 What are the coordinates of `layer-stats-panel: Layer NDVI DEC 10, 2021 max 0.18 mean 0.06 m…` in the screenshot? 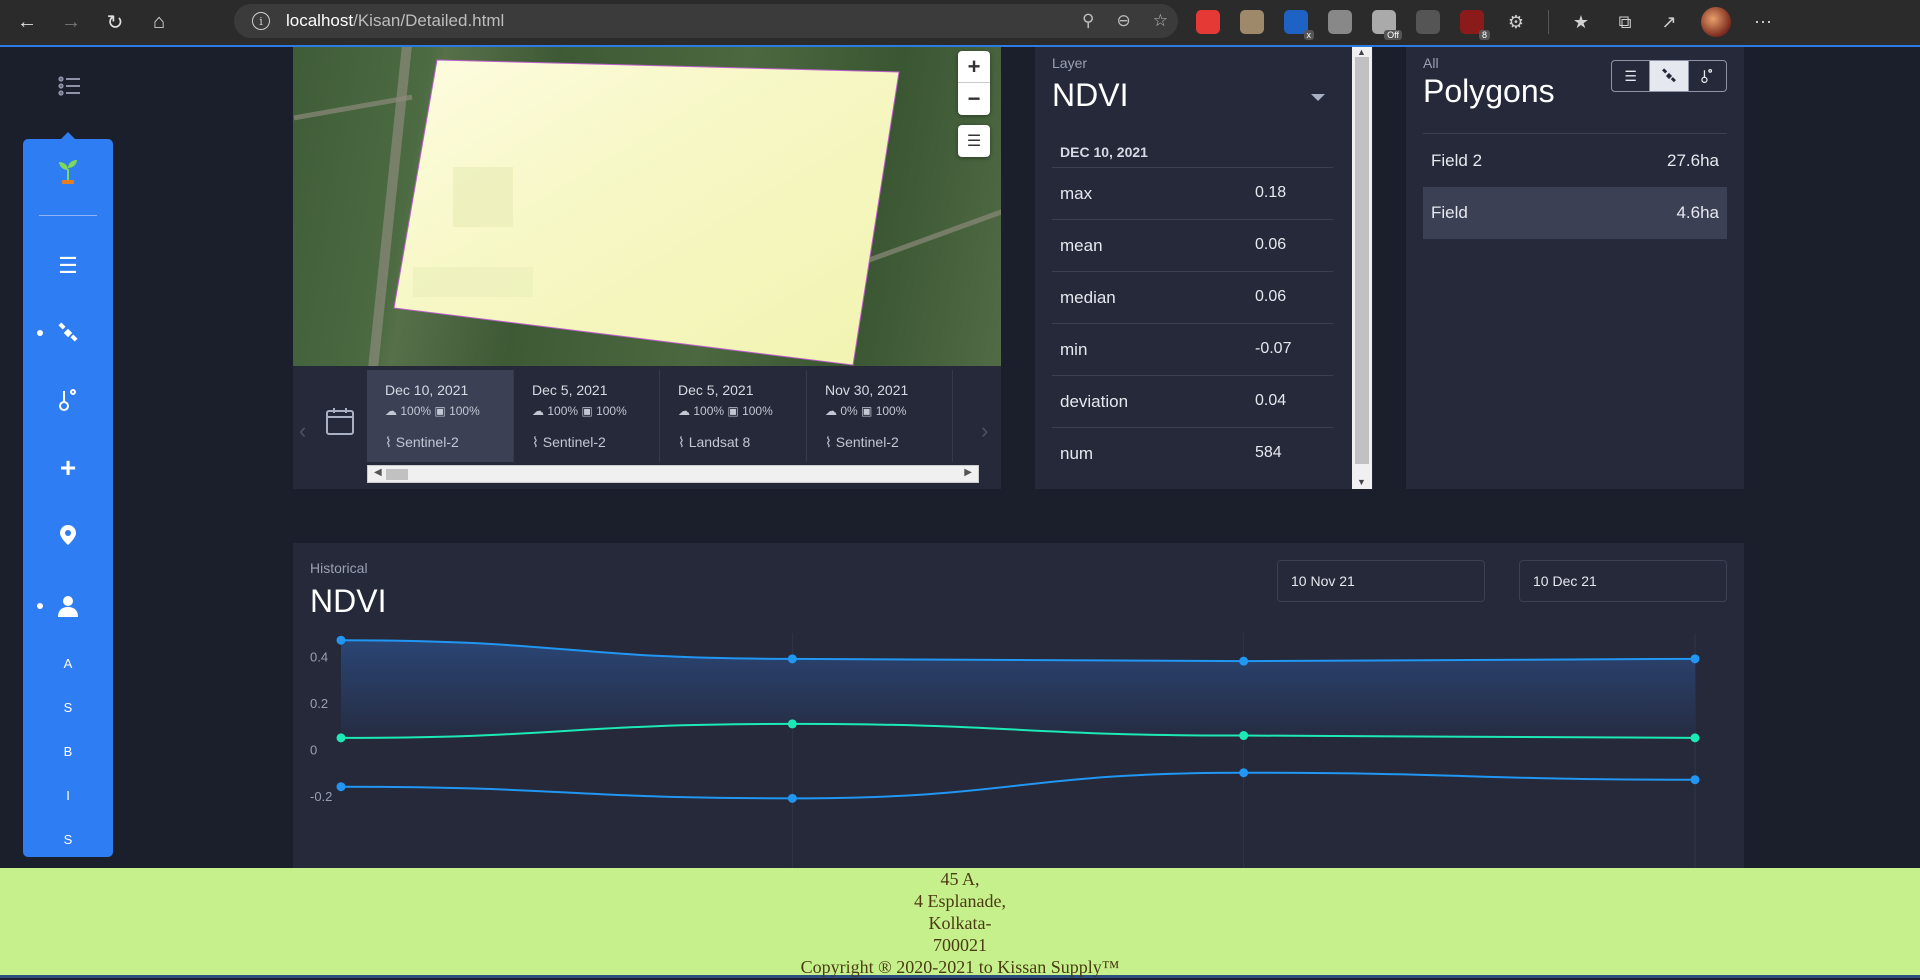 It's located at (1204, 268).